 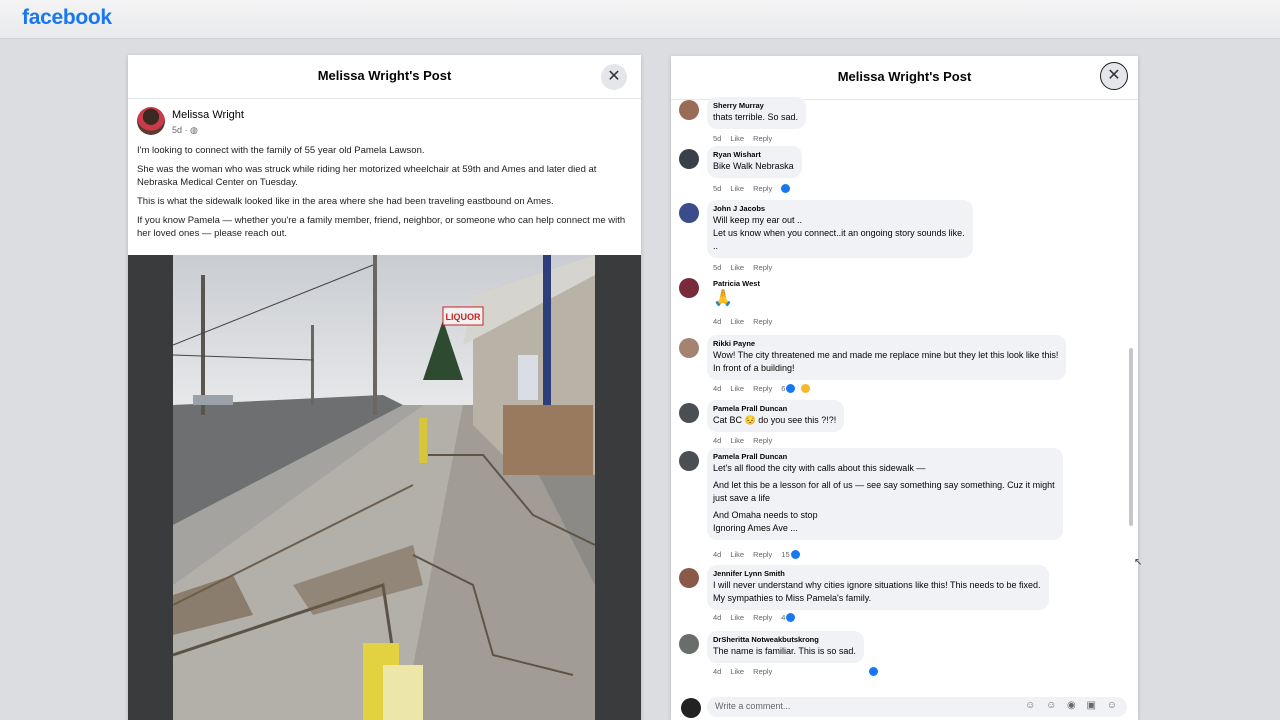 I want to click on reaction-count: 6, so click(x=783, y=388).